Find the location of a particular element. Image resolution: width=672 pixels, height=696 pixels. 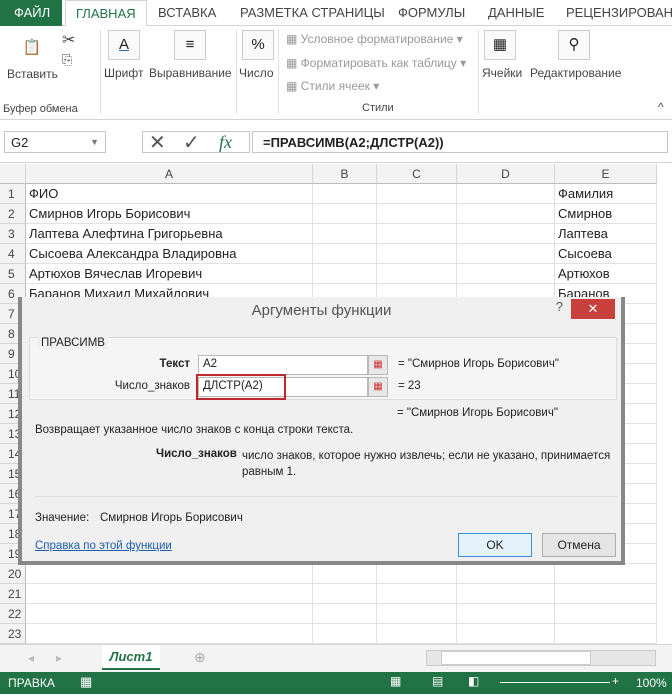

prev-sheet-icon: ◂ is located at coordinates (31, 658).